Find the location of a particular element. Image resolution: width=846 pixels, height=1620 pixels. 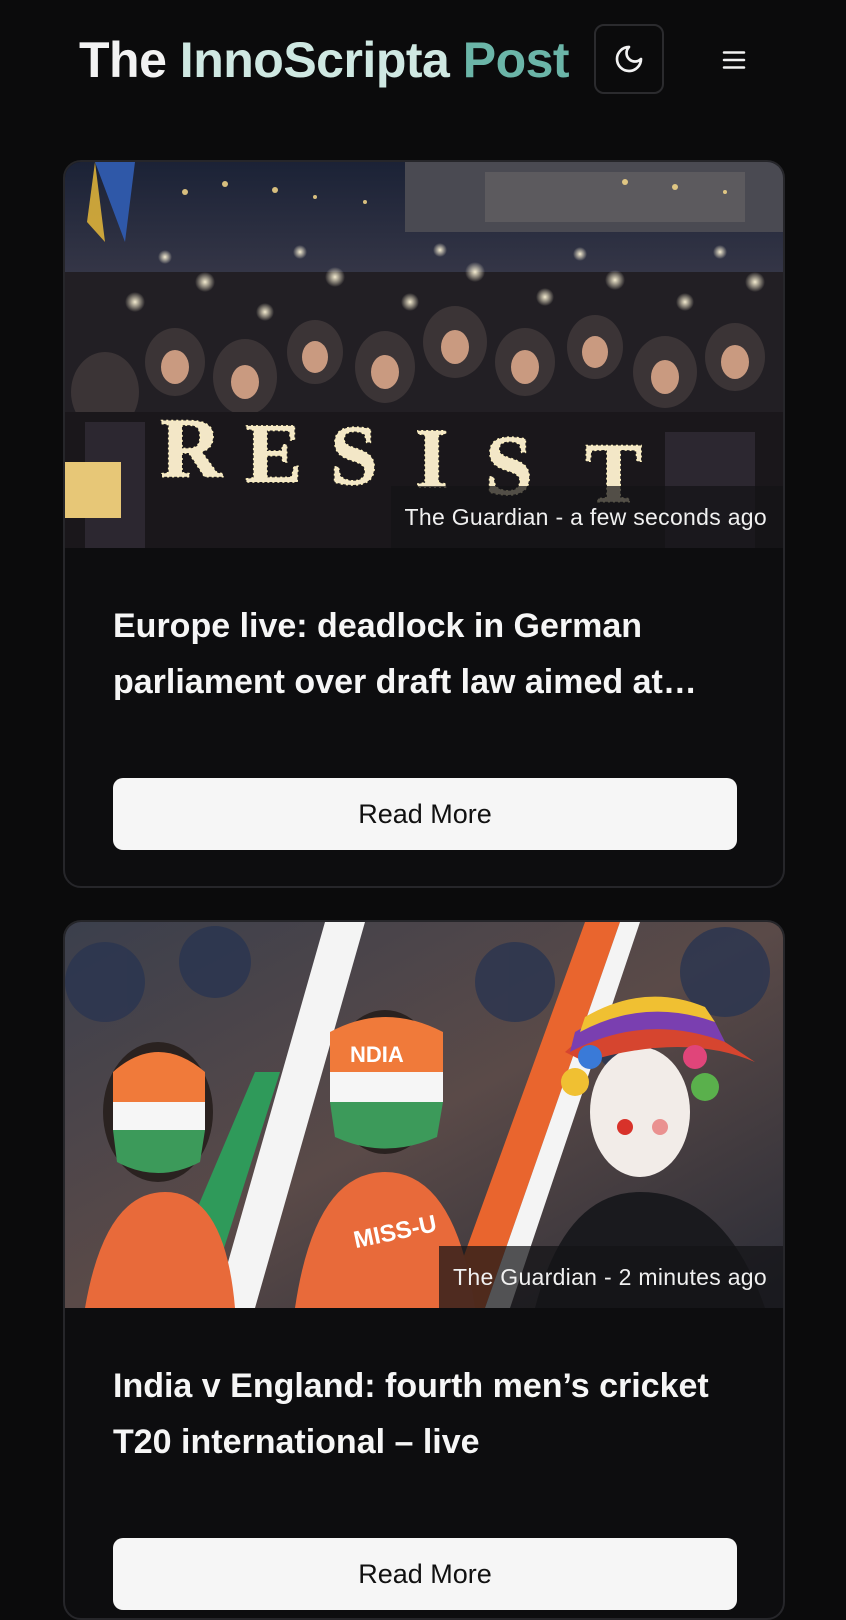

hamburger-menu-icon is located at coordinates (734, 60).